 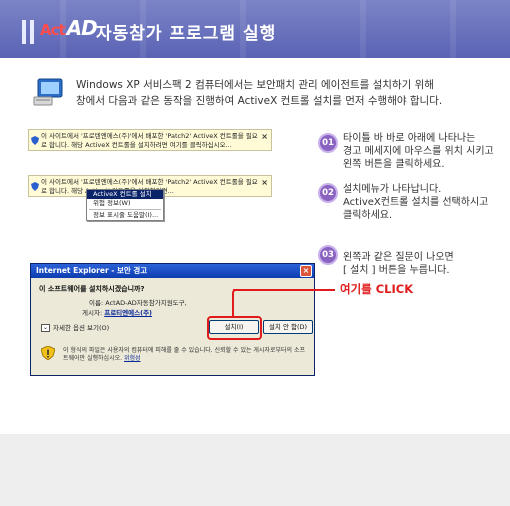 What do you see at coordinates (48, 353) in the screenshot?
I see `shield-warning-icon` at bounding box center [48, 353].